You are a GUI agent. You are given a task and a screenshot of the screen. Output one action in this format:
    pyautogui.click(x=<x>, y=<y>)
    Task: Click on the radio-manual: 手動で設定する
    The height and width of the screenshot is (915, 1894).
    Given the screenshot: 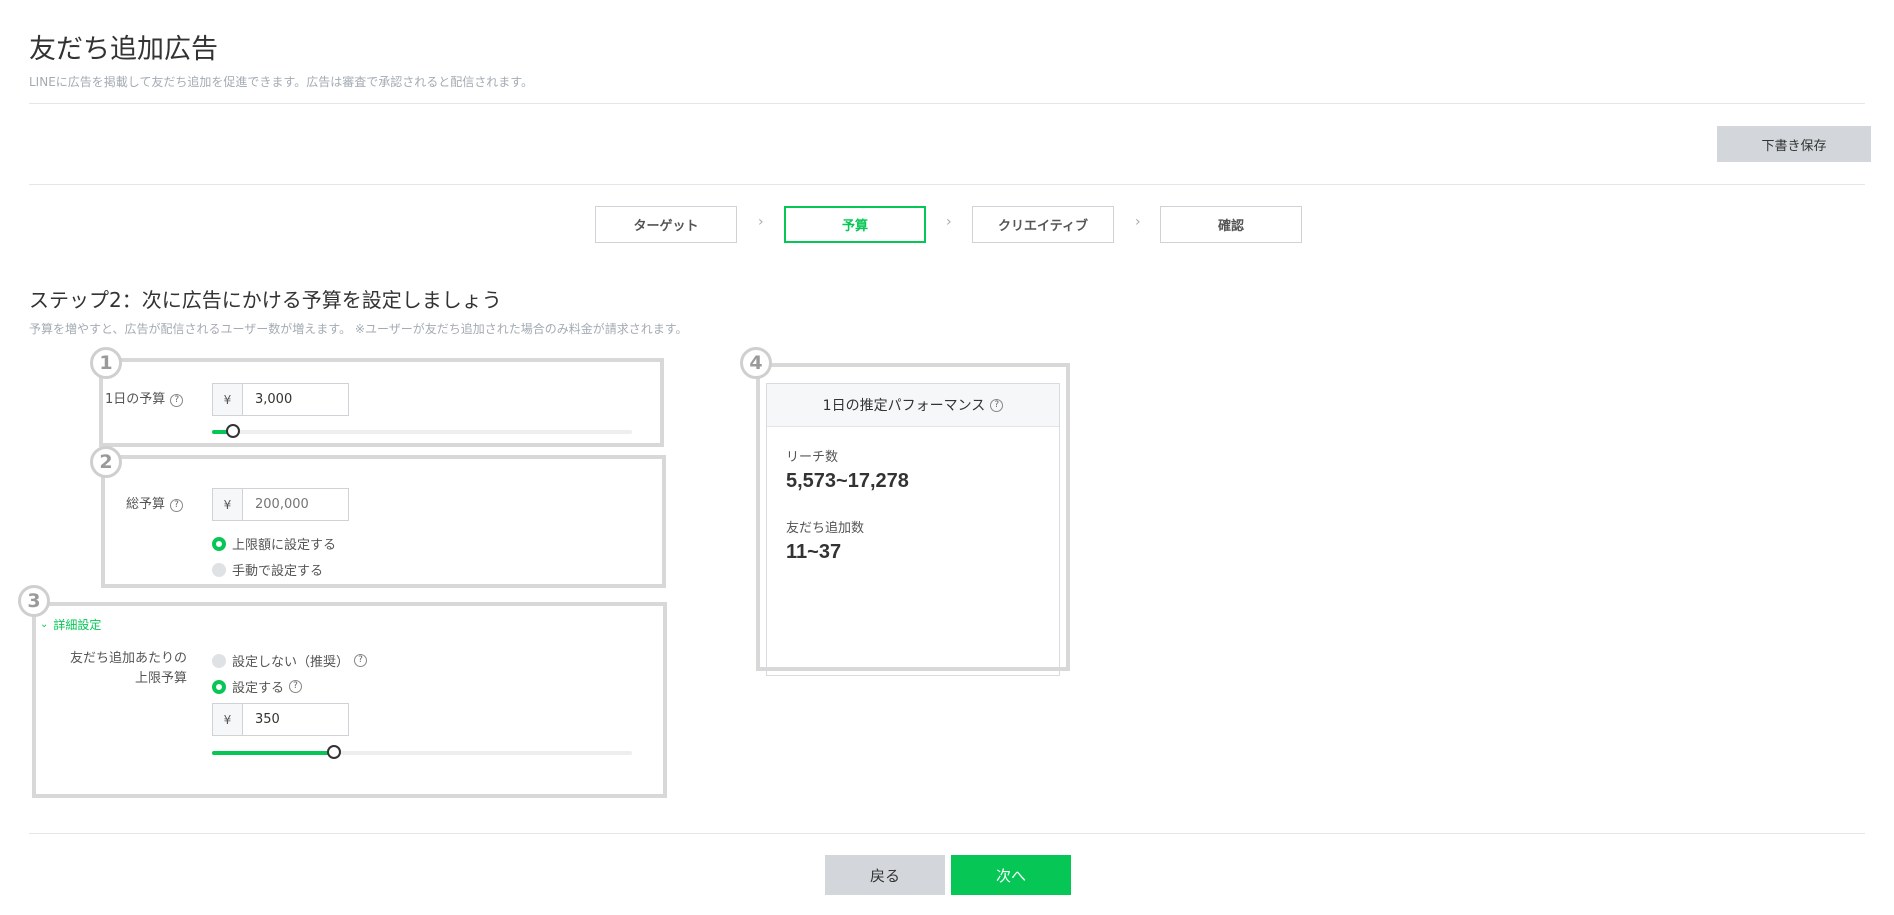 What is the action you would take?
    pyautogui.click(x=267, y=569)
    